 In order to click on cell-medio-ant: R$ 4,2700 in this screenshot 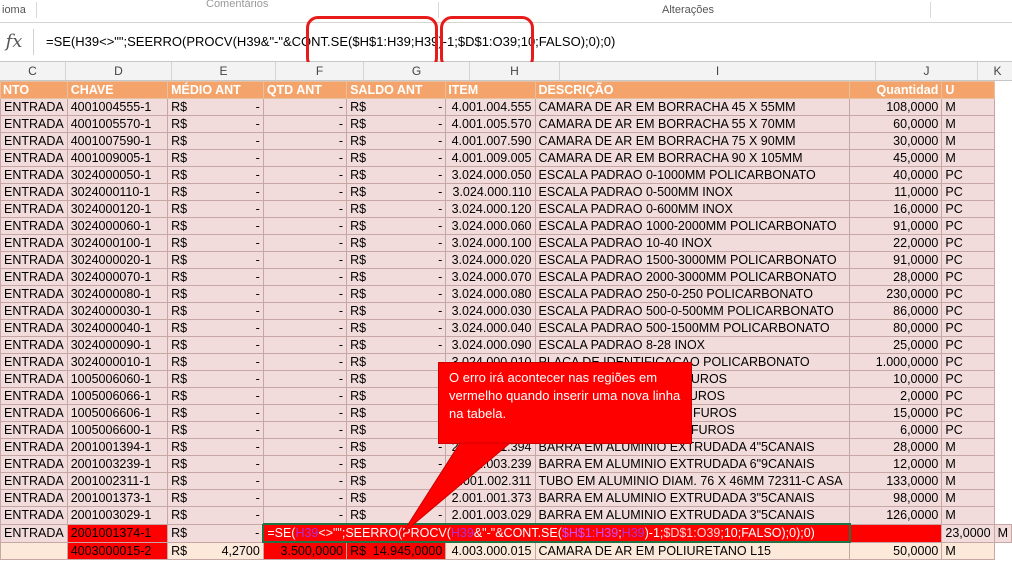, I will do `click(215, 550)`.